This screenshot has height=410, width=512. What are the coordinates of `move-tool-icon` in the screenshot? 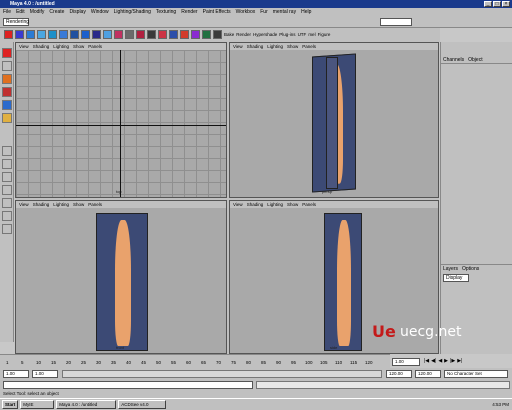 It's located at (7, 79).